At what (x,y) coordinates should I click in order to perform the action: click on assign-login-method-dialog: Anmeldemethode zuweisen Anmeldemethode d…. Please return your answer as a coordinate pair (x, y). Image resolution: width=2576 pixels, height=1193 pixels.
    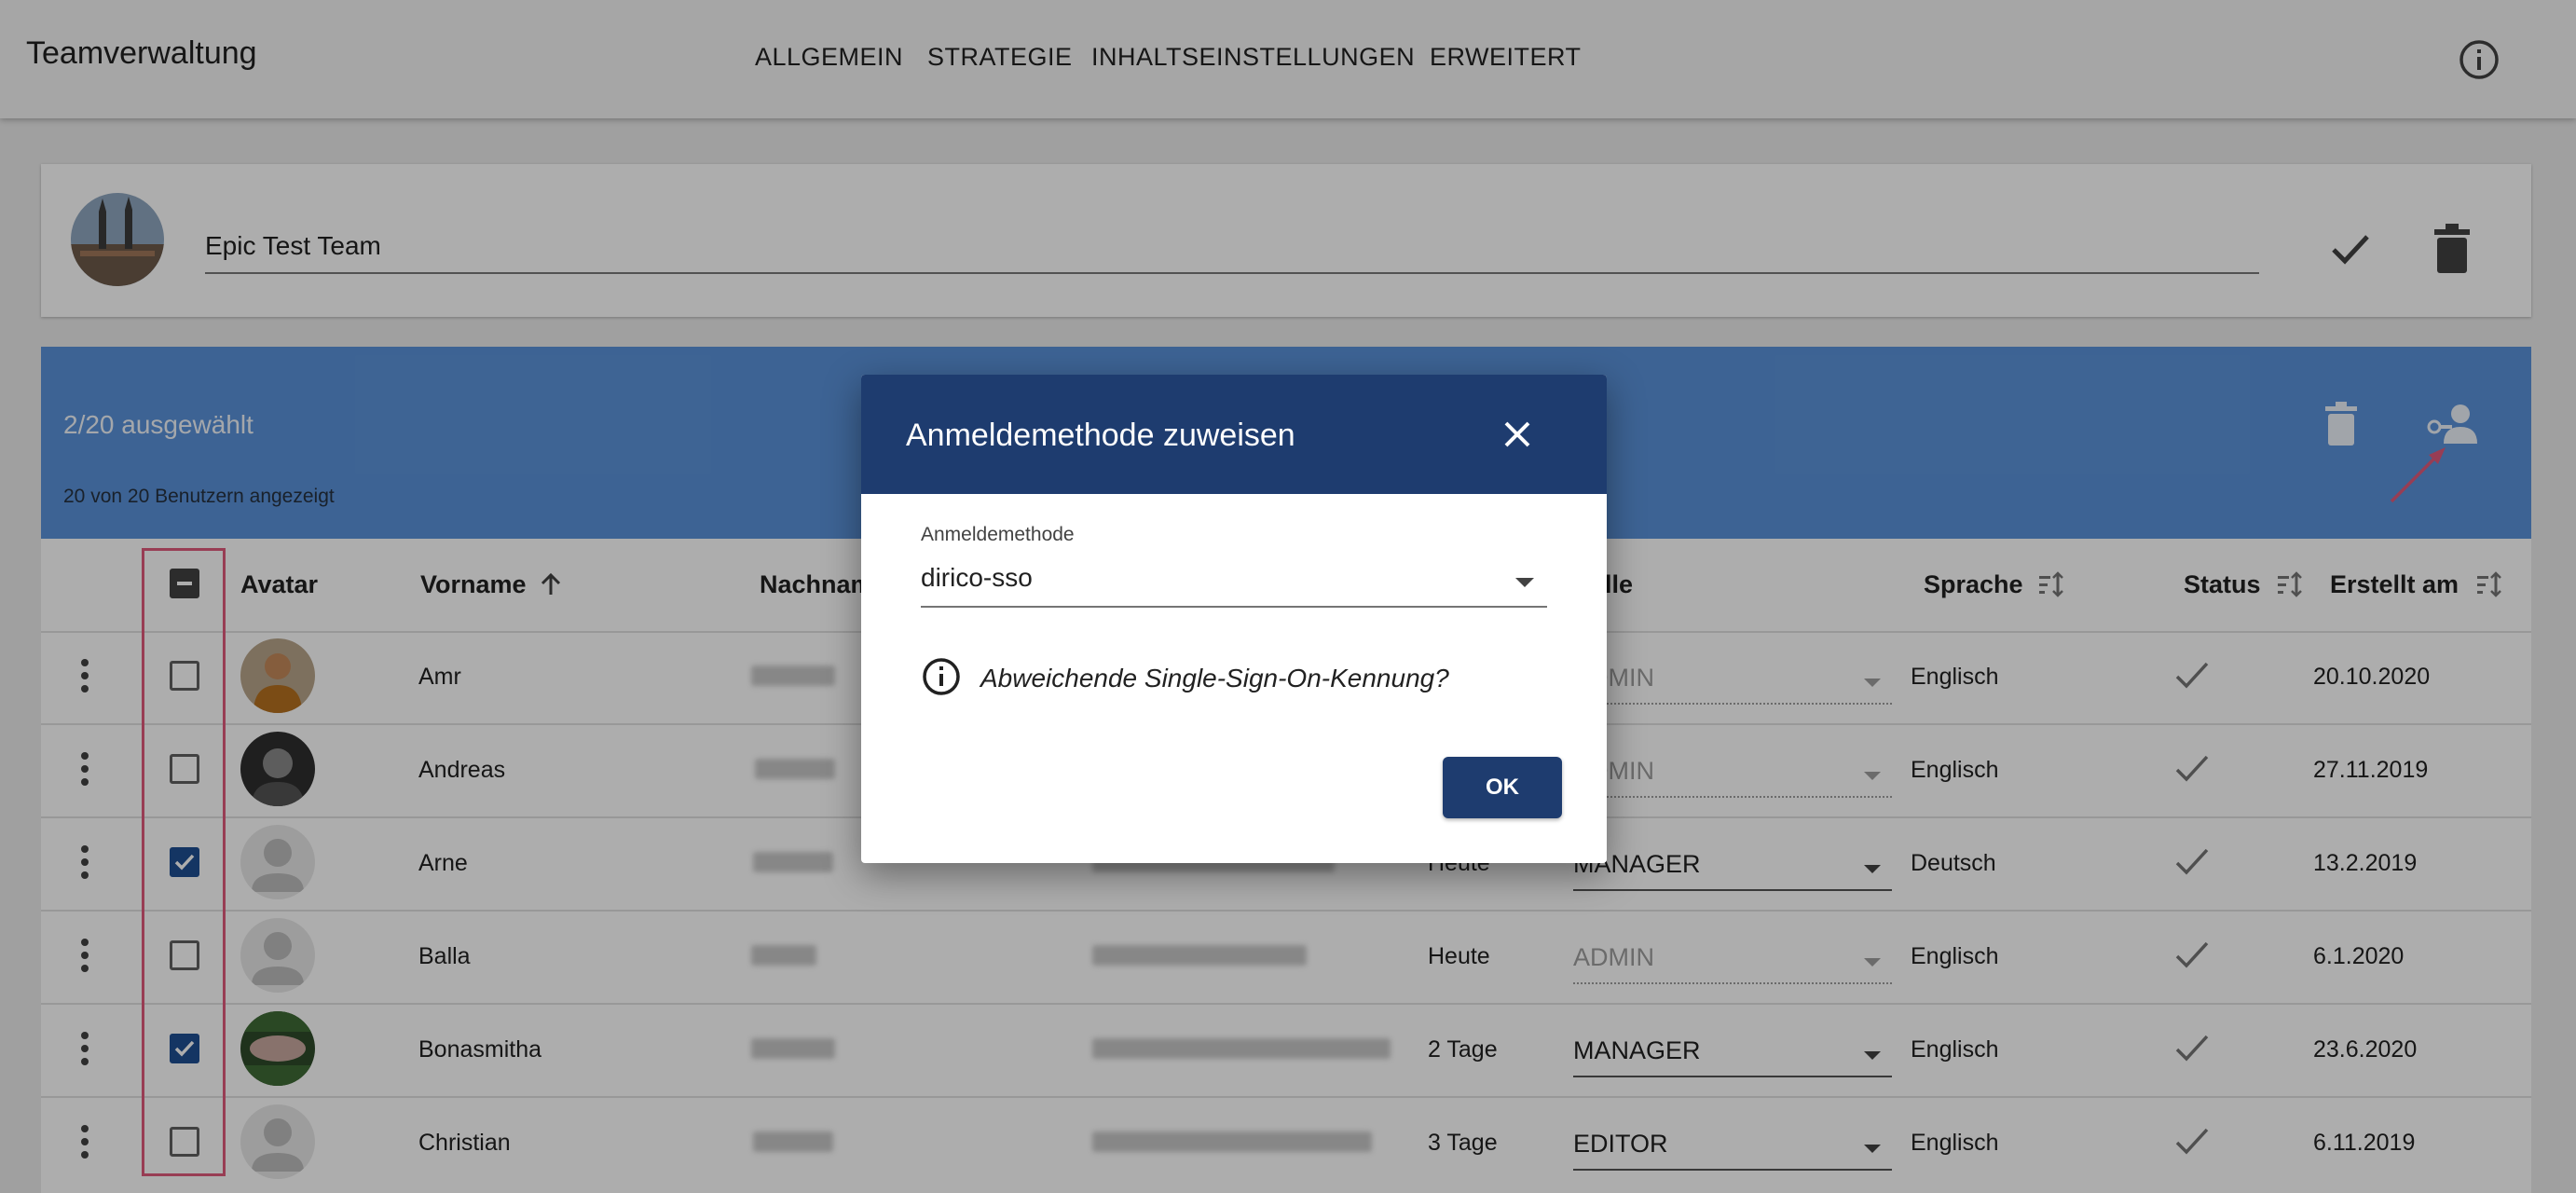
    Looking at the image, I should click on (1234, 619).